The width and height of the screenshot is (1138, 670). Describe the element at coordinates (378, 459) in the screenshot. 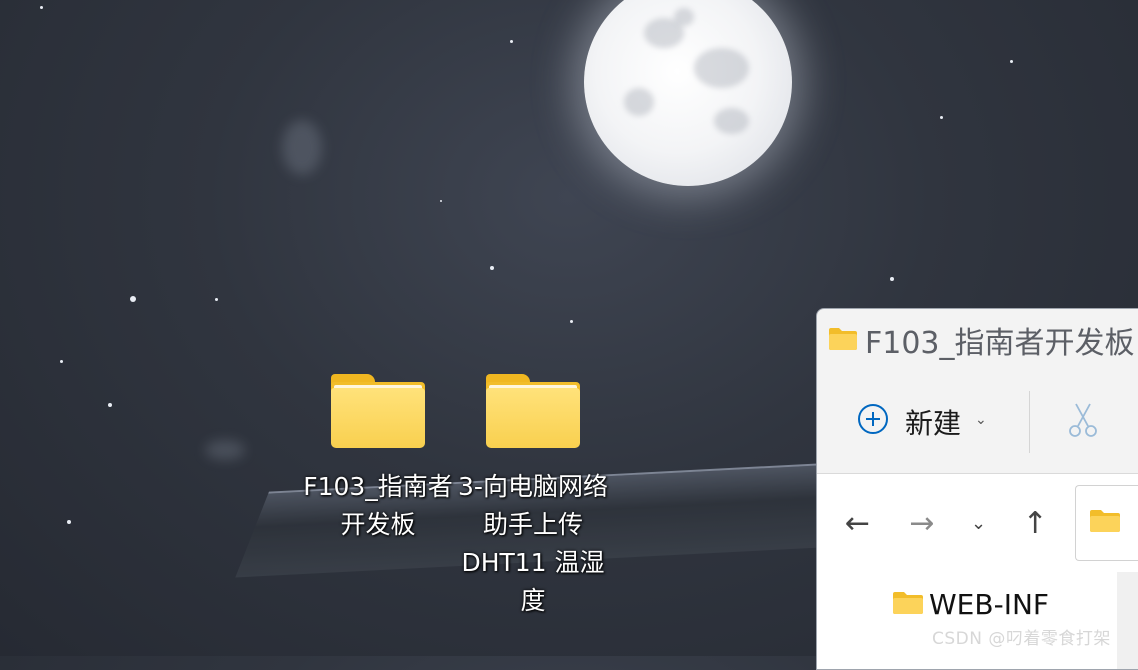

I see `desktop-folder-f103: F103_指南者开发板` at that location.